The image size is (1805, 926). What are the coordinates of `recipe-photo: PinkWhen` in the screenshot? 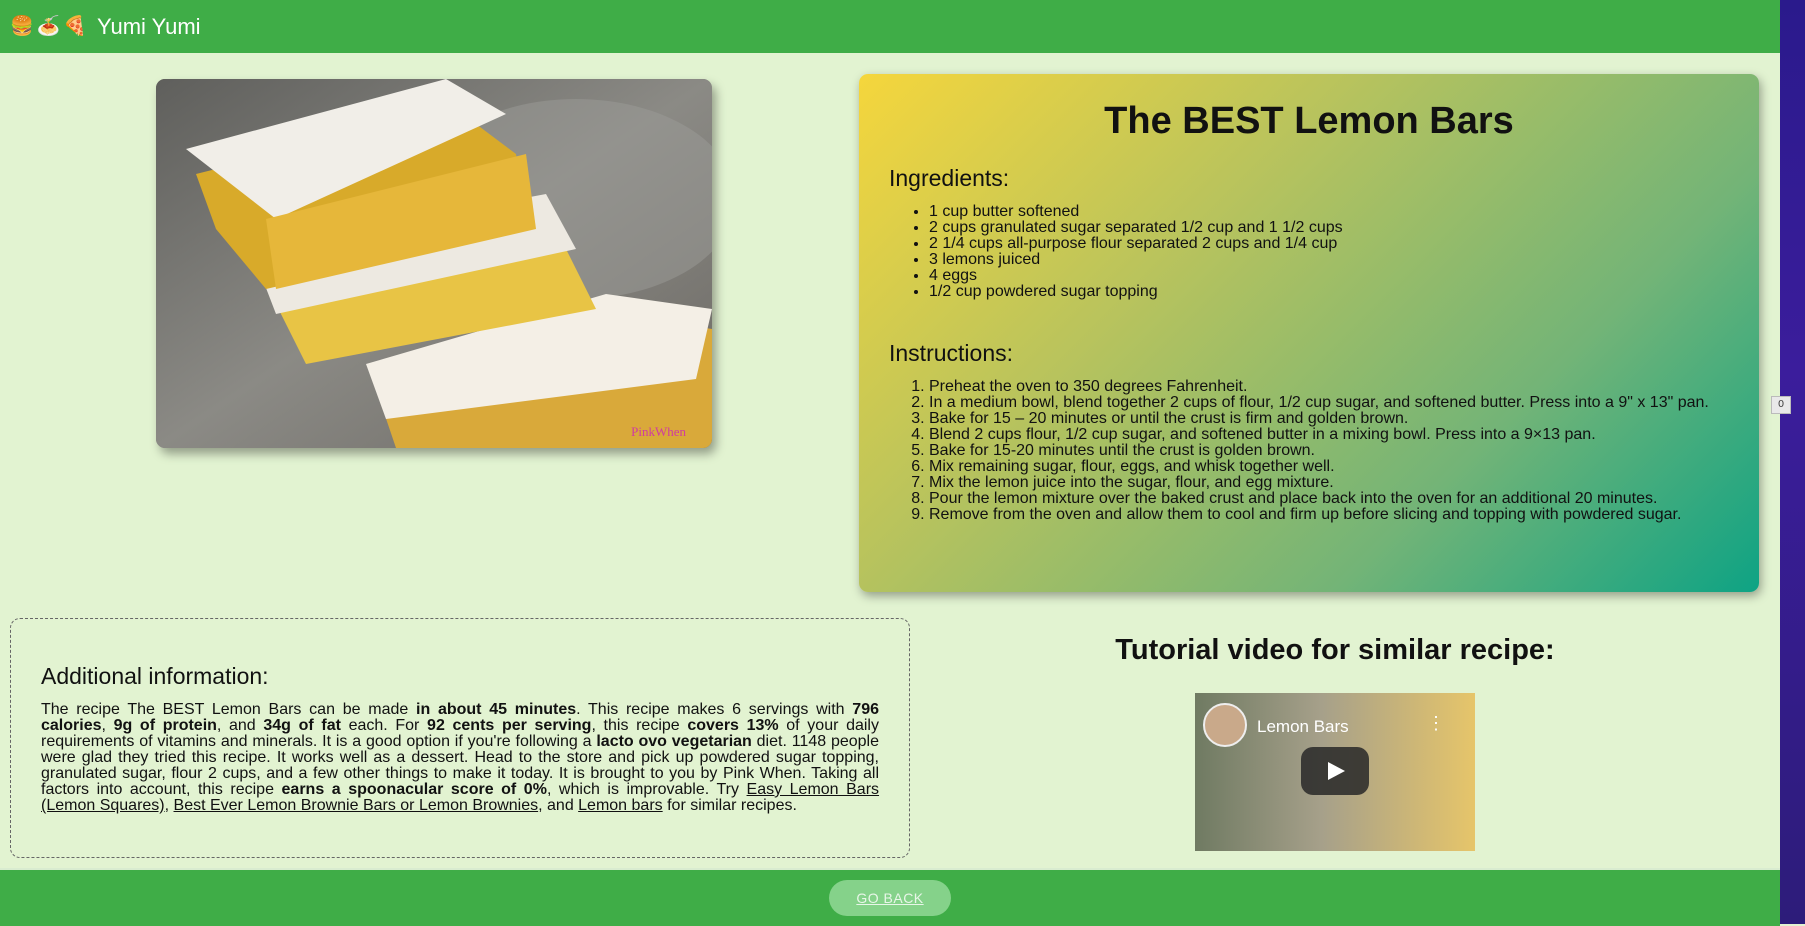 It's located at (434, 263).